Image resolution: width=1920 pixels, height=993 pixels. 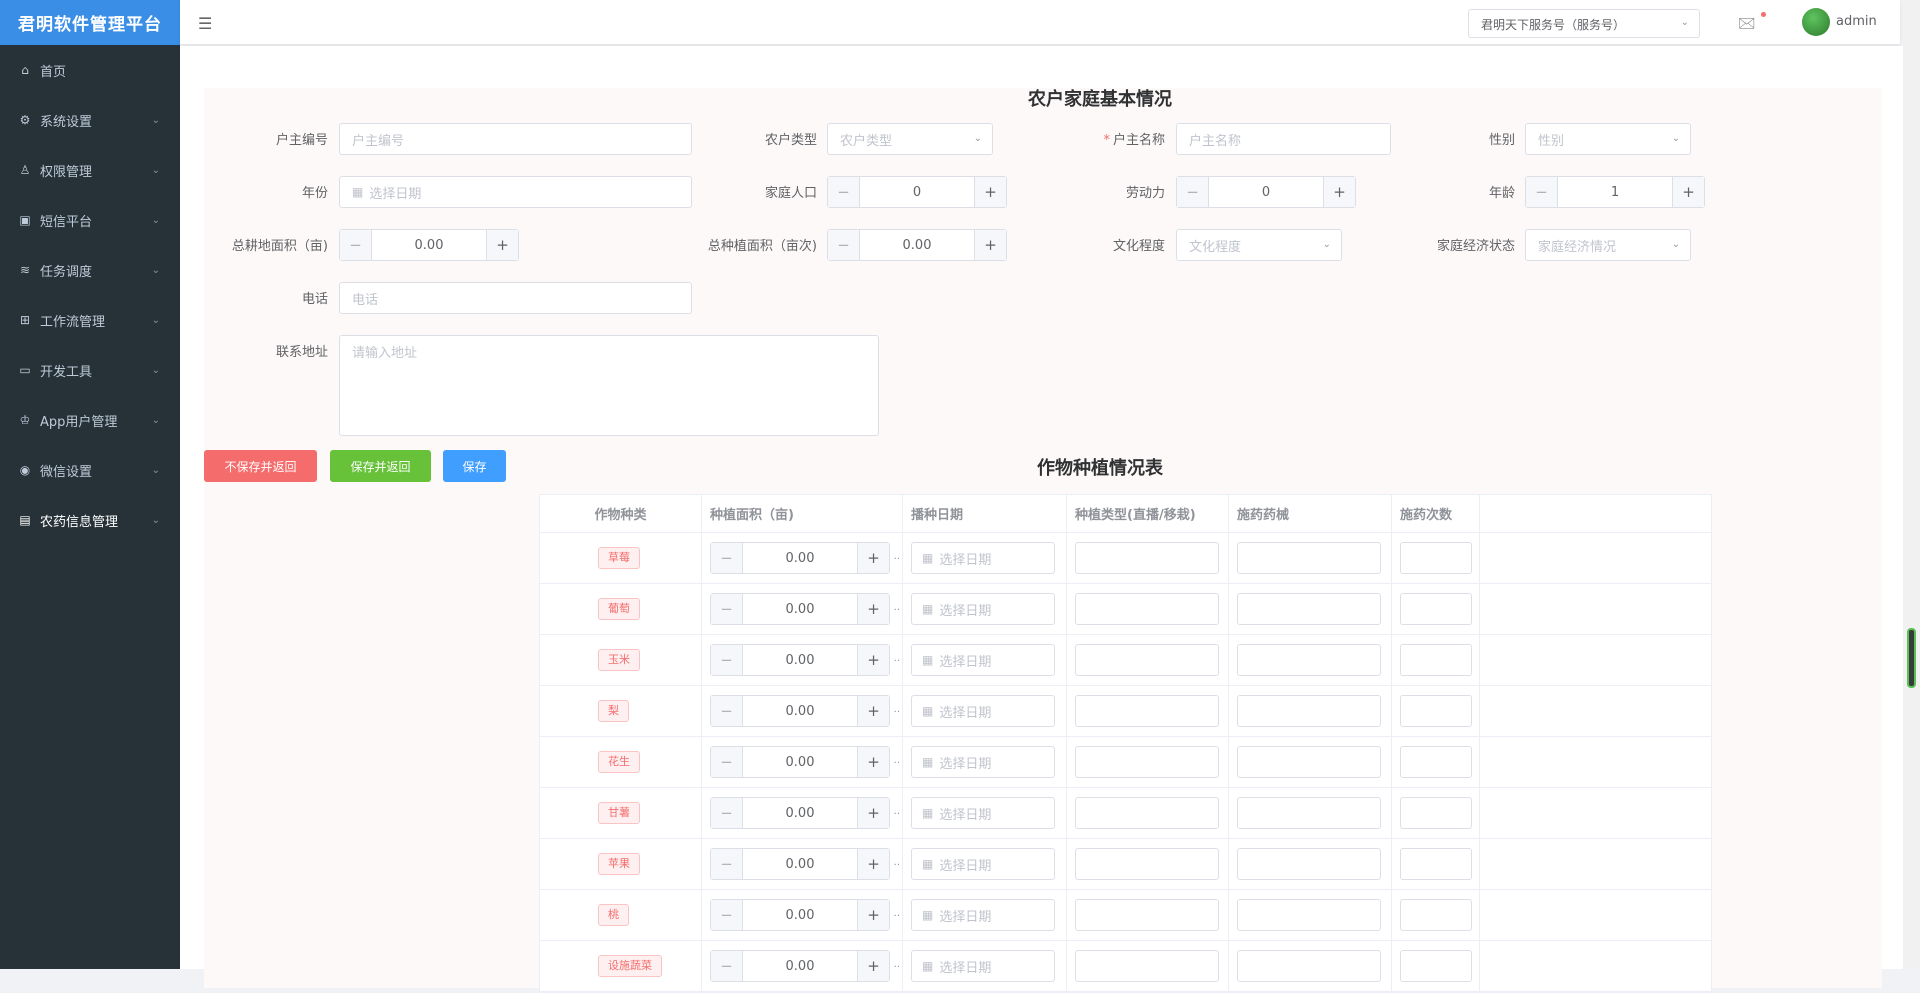 I want to click on age-value: 1, so click(x=1615, y=192).